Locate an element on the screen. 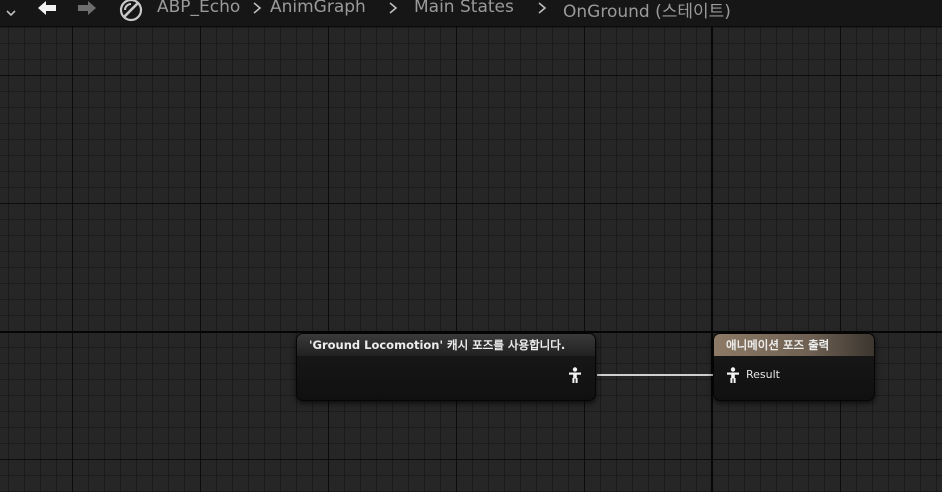 This screenshot has height=492, width=942. breadcrumb-onground: OnGround (스테이트) is located at coordinates (647, 11).